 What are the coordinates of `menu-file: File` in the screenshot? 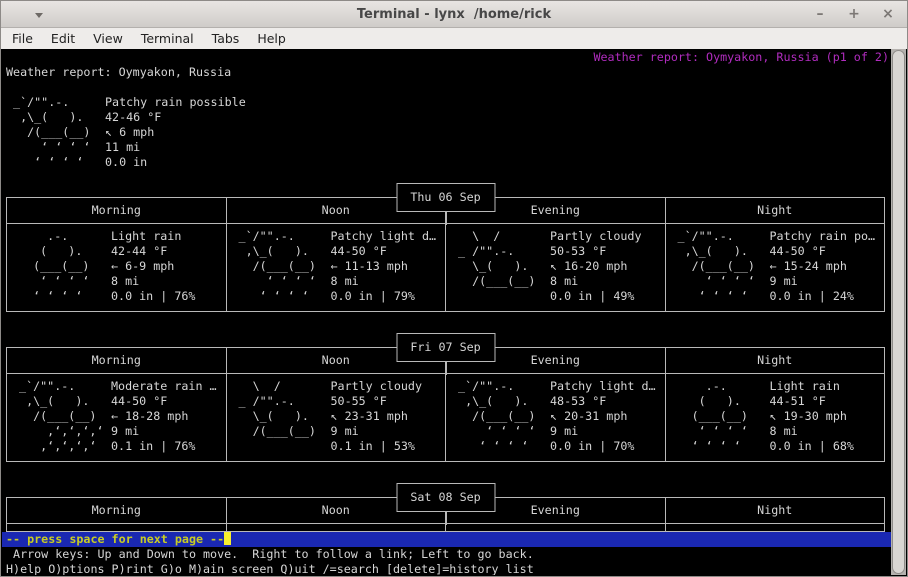 It's located at (22, 38).